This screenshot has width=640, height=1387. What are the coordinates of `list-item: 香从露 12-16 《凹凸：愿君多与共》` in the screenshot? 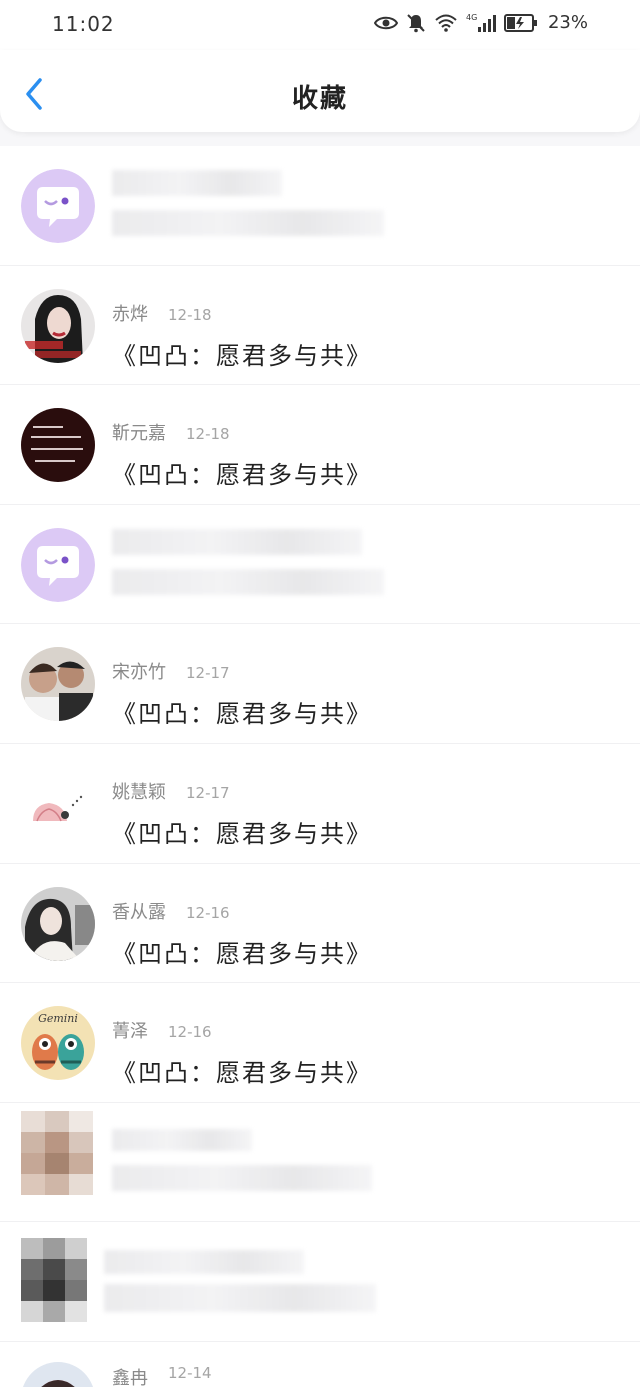 It's located at (320, 924).